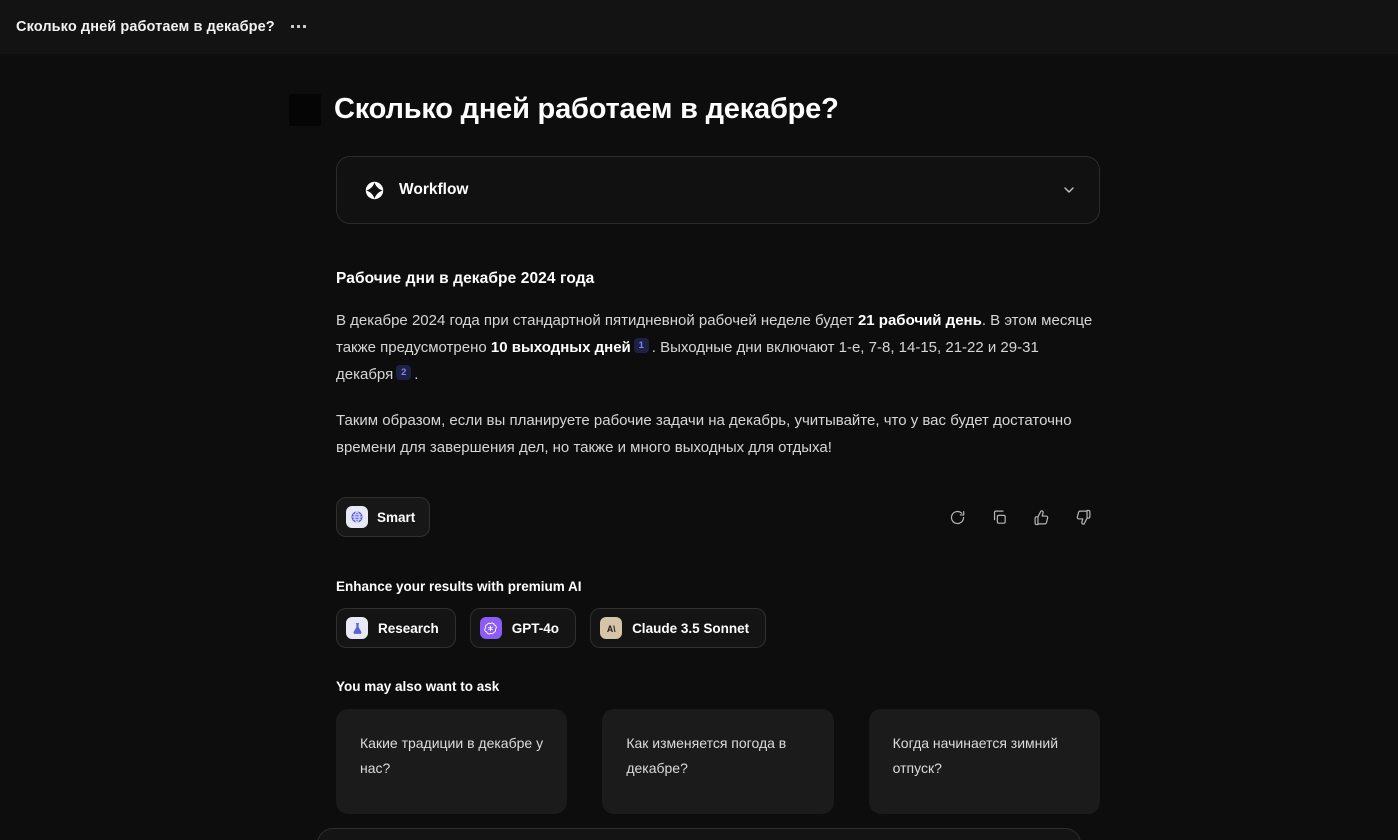  What do you see at coordinates (396, 517) in the screenshot?
I see `model-badge-label: Smart` at bounding box center [396, 517].